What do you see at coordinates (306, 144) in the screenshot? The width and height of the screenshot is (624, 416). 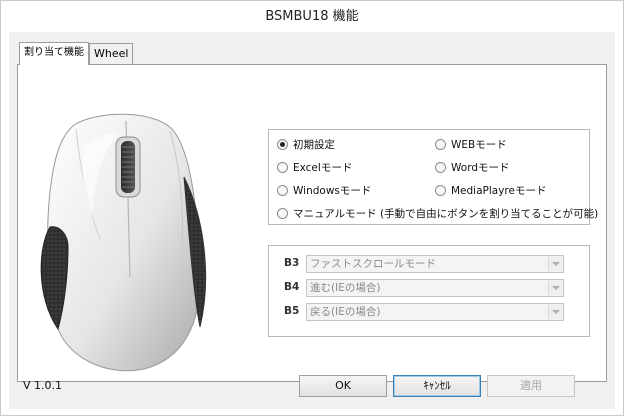 I see `radio-default: 初期設定` at bounding box center [306, 144].